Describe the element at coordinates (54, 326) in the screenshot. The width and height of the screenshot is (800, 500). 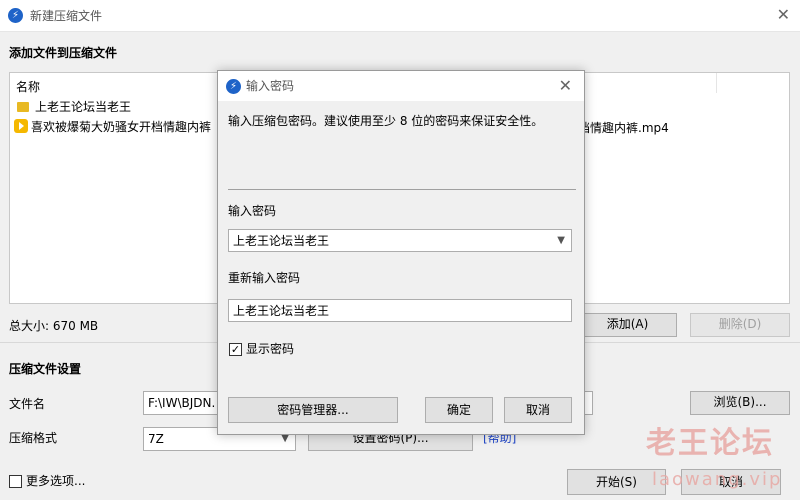
I see `total-size: 总大小: 670 MB` at that location.